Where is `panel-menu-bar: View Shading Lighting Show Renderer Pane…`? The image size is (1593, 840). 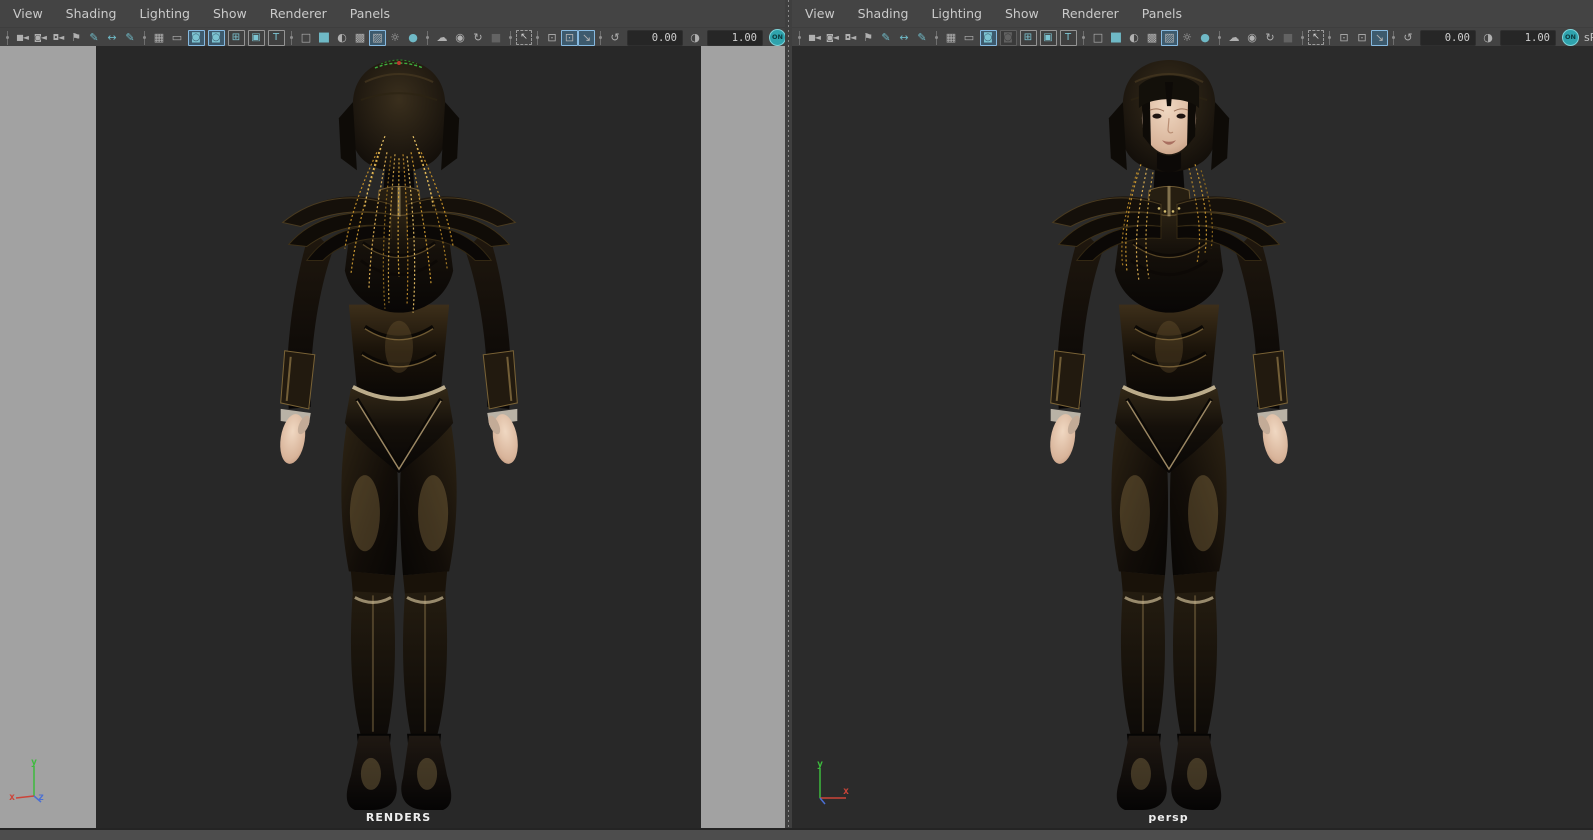 panel-menu-bar: View Shading Lighting Show Renderer Pane… is located at coordinates (392, 14).